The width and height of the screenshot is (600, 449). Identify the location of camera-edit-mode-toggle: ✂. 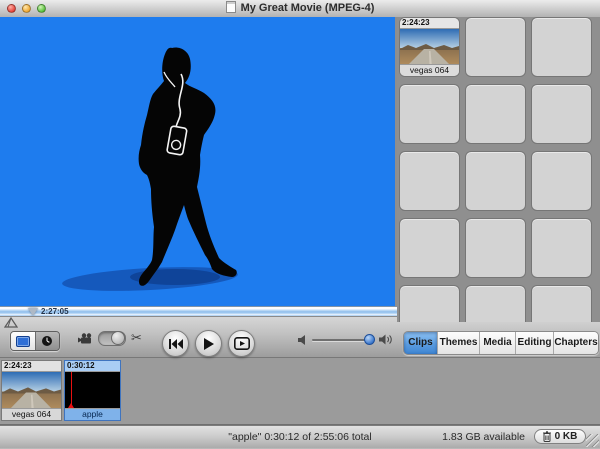
(110, 338).